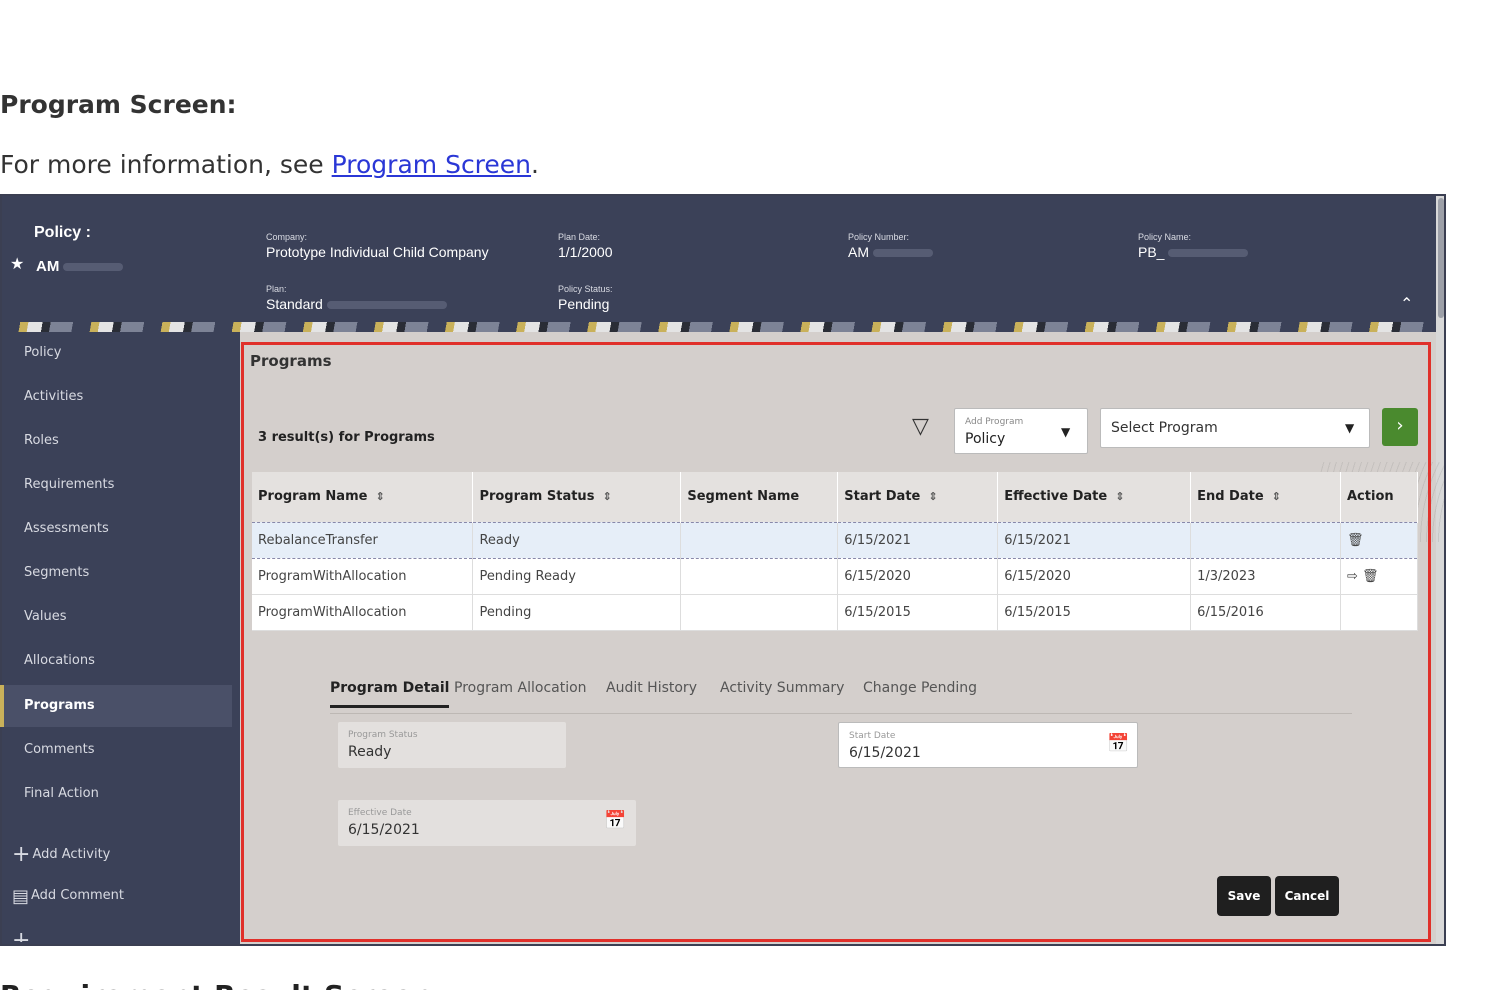 This screenshot has width=1498, height=990. What do you see at coordinates (988, 745) in the screenshot?
I see `start-date-field: Start Date 6/15/2021 📅` at bounding box center [988, 745].